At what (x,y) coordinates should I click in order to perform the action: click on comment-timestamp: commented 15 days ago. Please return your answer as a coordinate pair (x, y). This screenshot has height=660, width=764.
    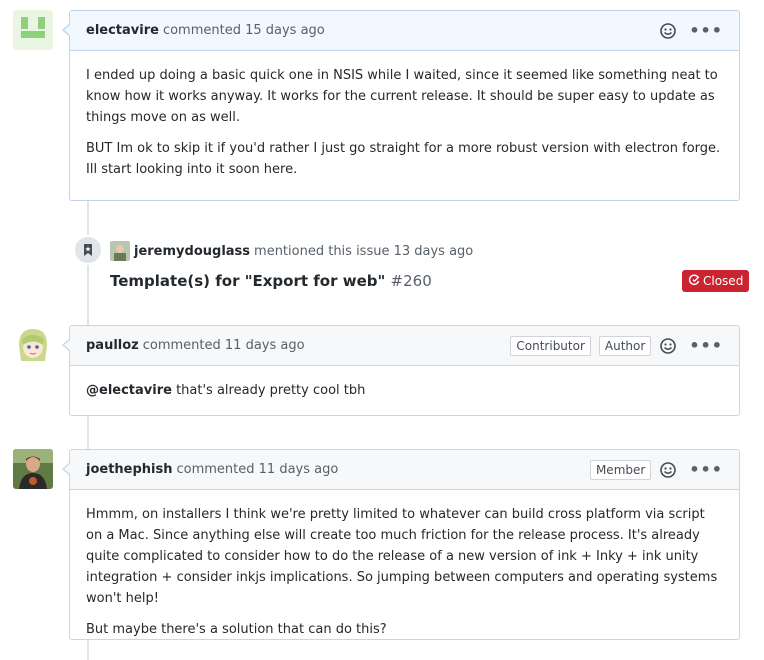
    Looking at the image, I should click on (244, 30).